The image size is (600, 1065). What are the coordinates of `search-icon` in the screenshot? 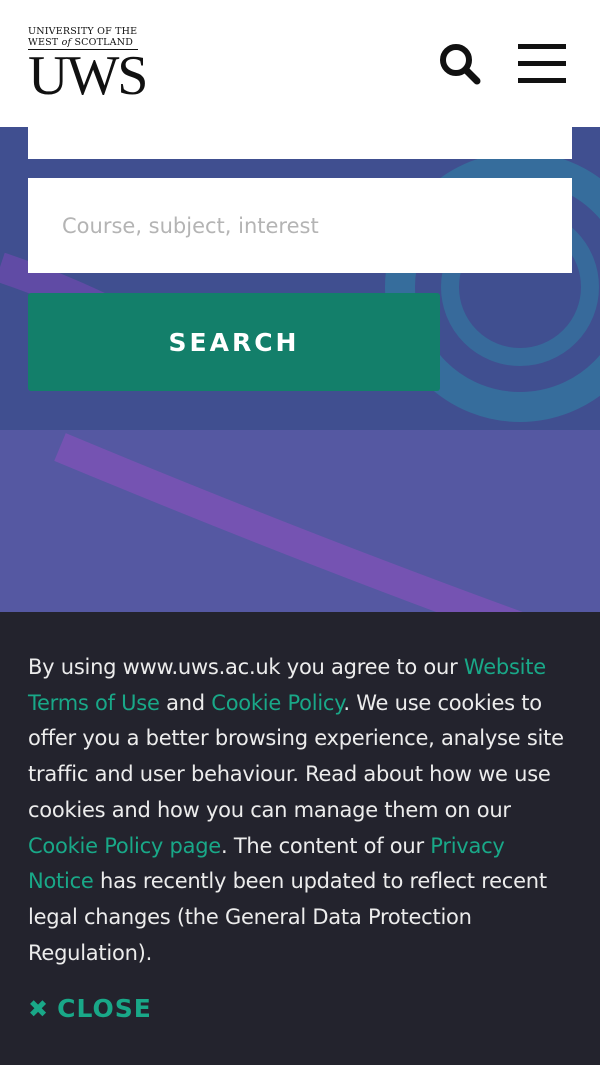 It's located at (460, 64).